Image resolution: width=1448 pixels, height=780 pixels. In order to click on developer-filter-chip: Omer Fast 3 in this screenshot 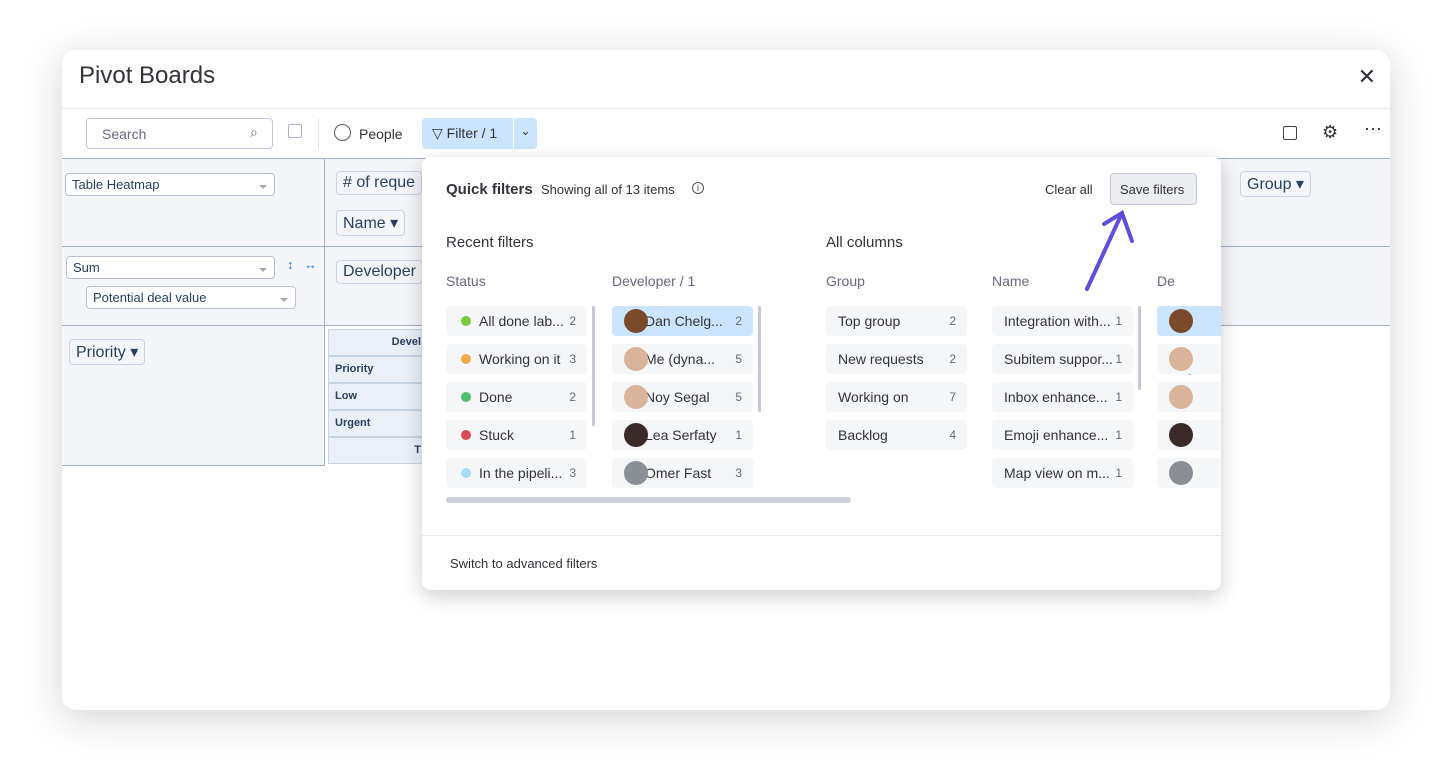, I will do `click(682, 473)`.